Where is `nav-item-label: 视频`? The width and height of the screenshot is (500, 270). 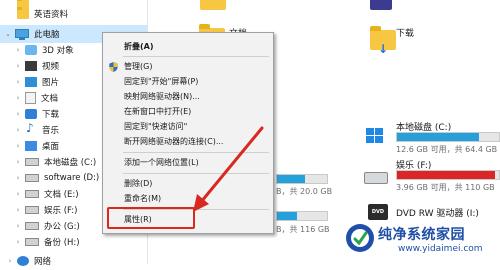 nav-item-label: 视频 is located at coordinates (51, 67).